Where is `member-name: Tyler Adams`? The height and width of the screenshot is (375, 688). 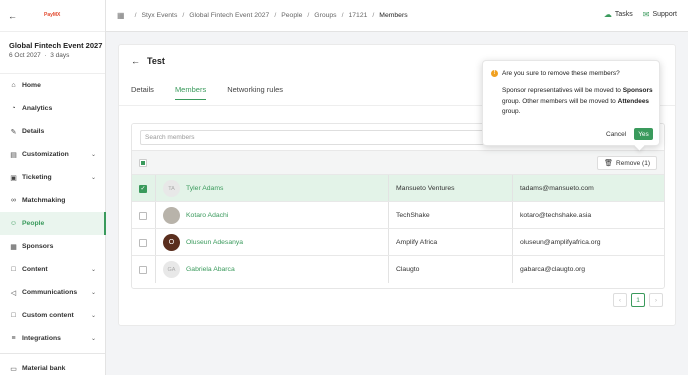
member-name: Tyler Adams is located at coordinates (204, 188).